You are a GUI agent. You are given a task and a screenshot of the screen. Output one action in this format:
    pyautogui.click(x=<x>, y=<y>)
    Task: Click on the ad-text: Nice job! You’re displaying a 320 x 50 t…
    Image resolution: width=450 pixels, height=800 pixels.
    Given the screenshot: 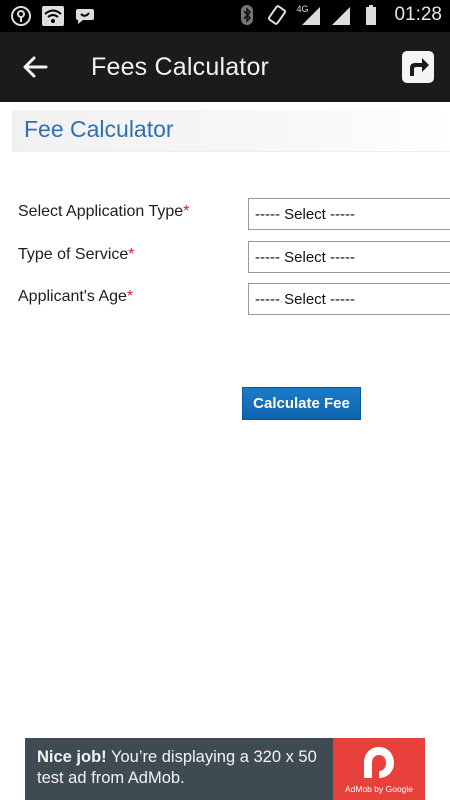 What is the action you would take?
    pyautogui.click(x=187, y=768)
    